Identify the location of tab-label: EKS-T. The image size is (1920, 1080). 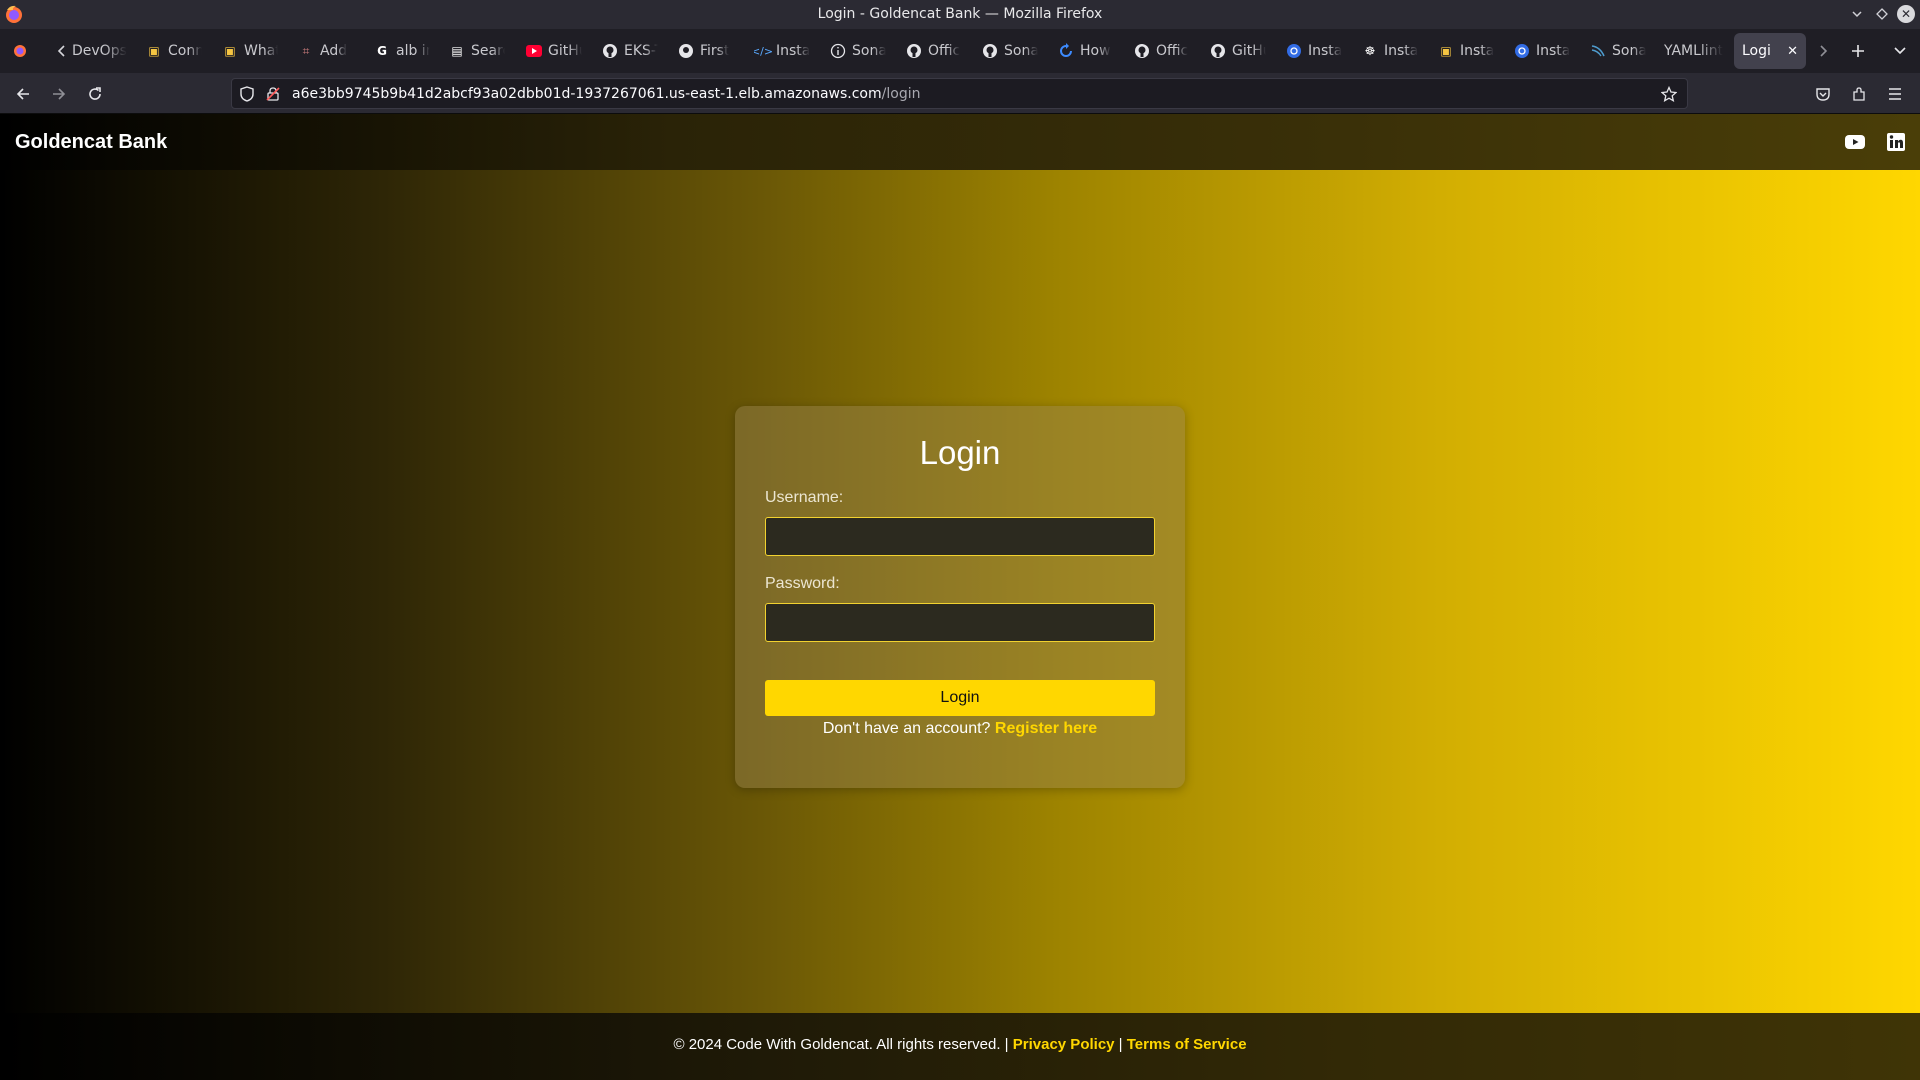
(641, 51).